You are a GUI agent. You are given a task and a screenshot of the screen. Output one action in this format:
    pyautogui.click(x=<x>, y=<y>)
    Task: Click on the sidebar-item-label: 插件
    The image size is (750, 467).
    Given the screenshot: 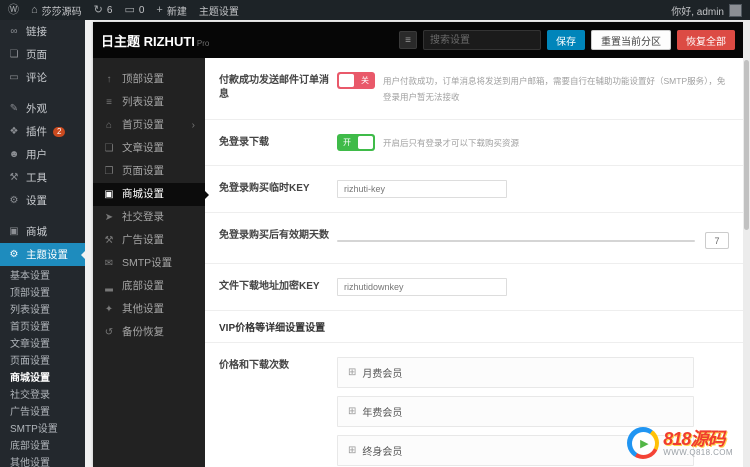 What is the action you would take?
    pyautogui.click(x=36, y=132)
    